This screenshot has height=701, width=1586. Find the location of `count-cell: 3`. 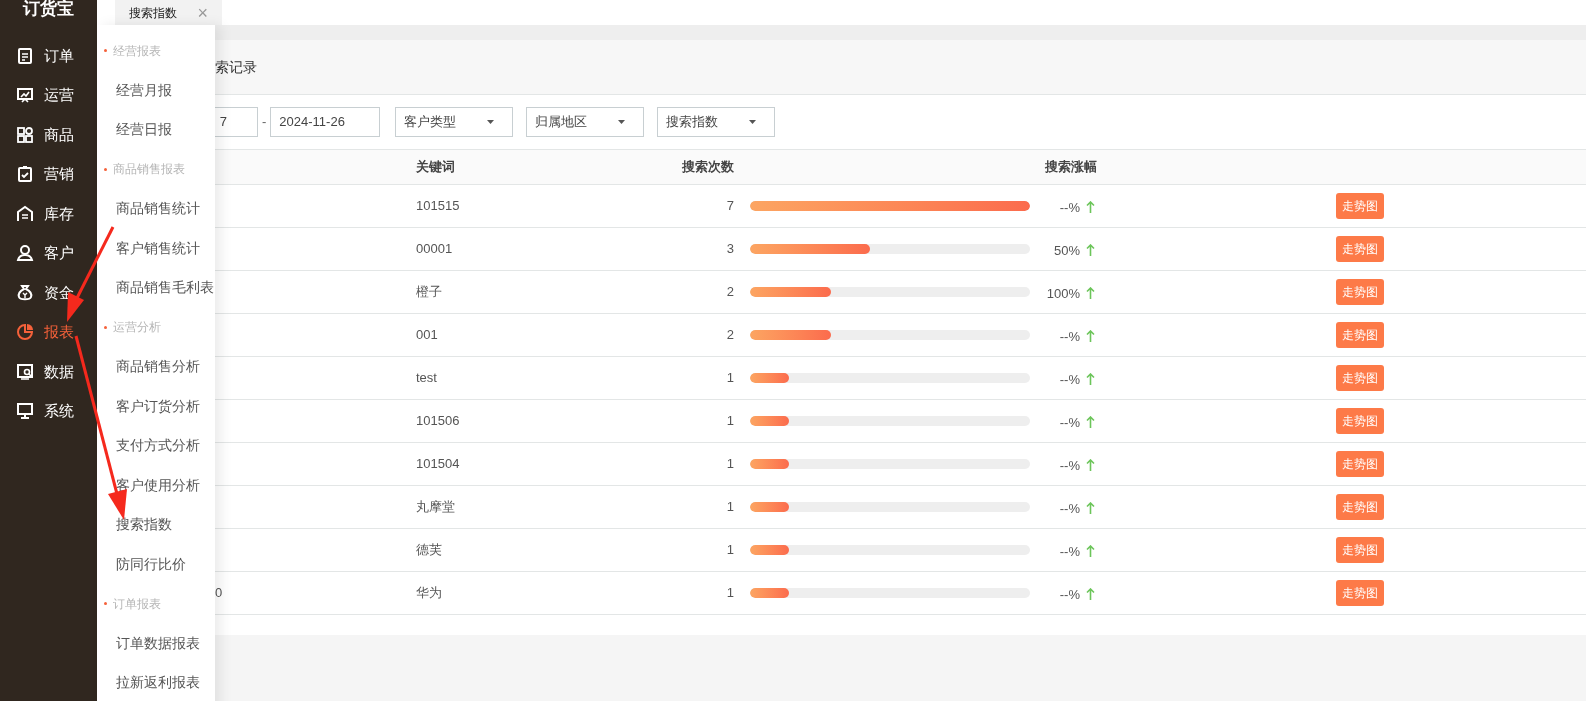

count-cell: 3 is located at coordinates (730, 249).